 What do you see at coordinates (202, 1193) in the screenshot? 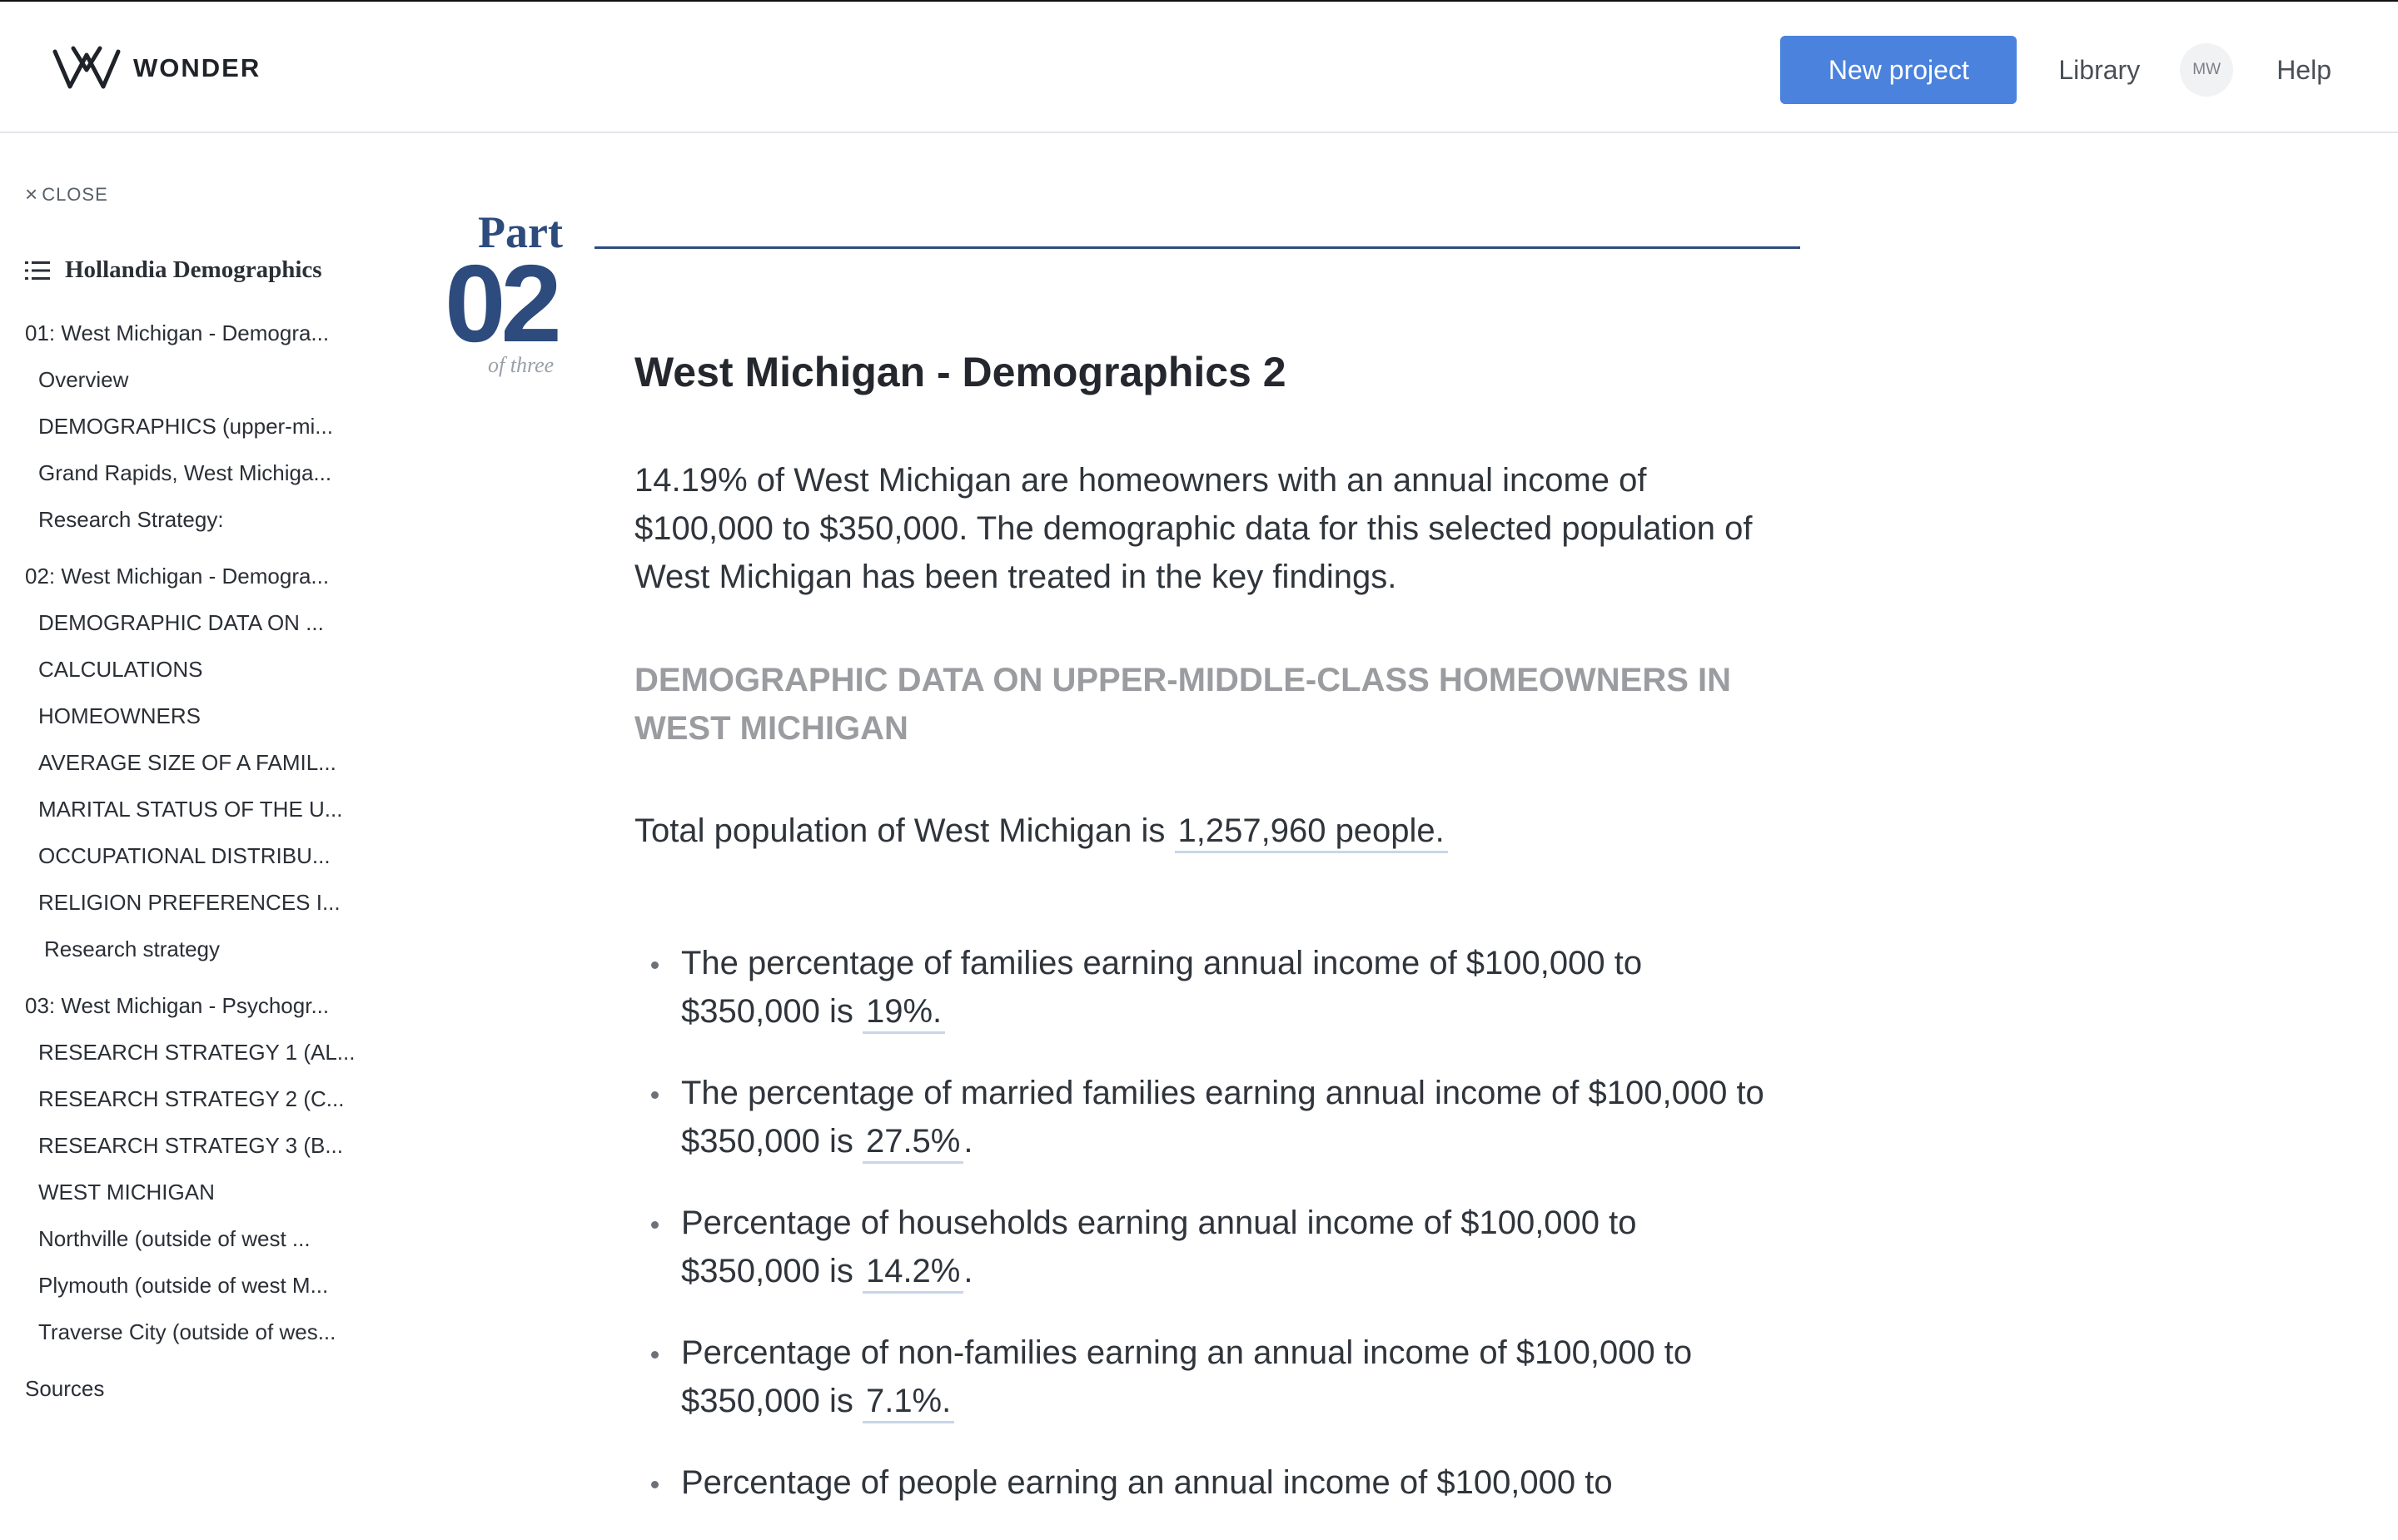
I see `toc-item: WEST MICHIGAN` at bounding box center [202, 1193].